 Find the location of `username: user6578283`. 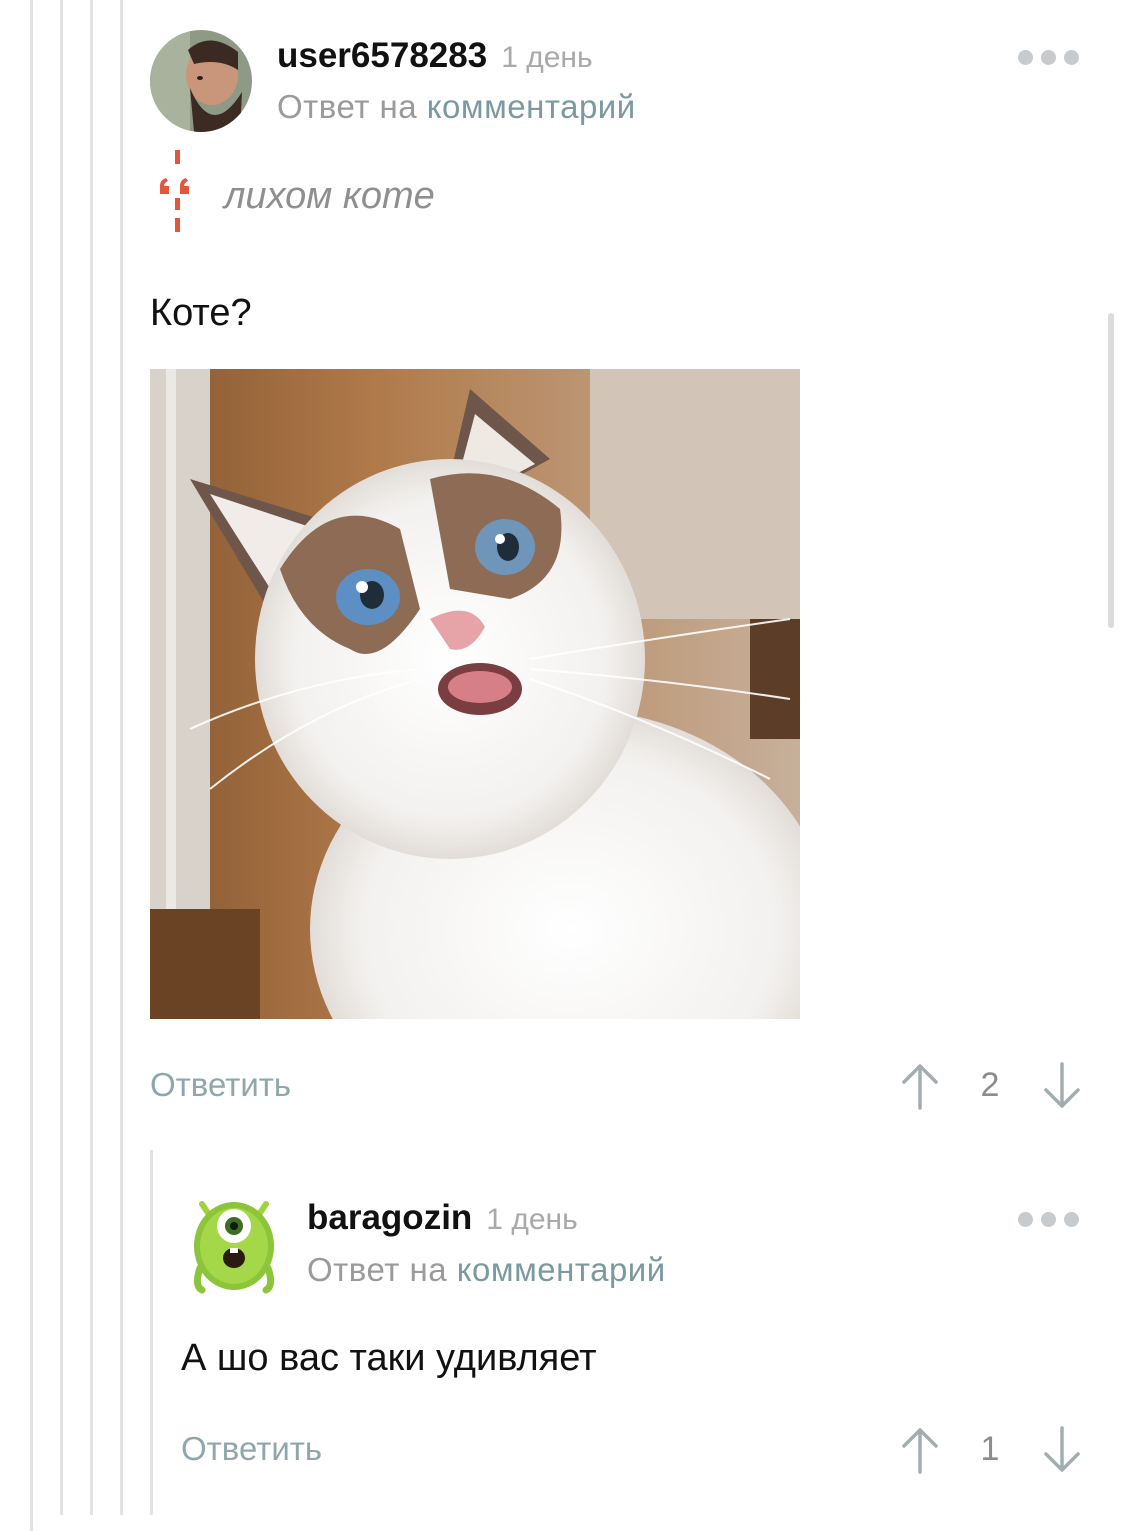

username: user6578283 is located at coordinates (382, 56).